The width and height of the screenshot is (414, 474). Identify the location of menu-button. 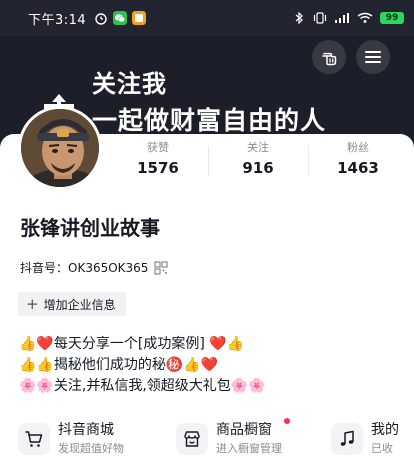
(373, 57).